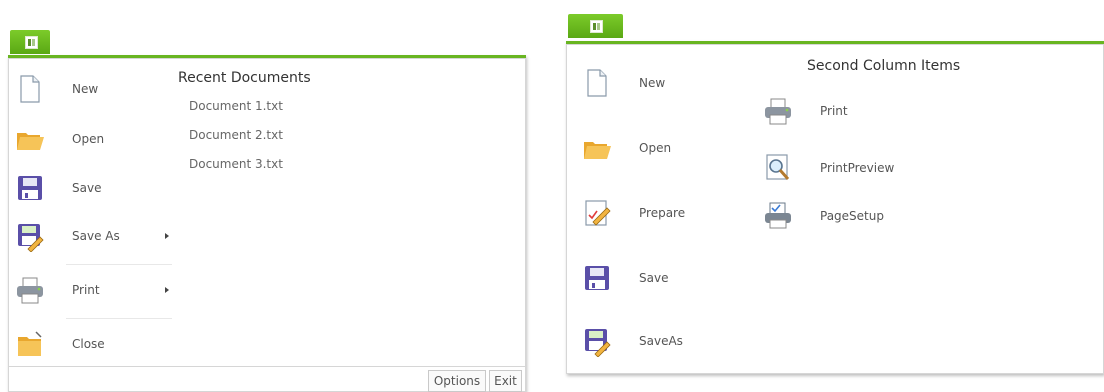 The height and width of the screenshot is (392, 1104). I want to click on exit-button: Exit, so click(505, 381).